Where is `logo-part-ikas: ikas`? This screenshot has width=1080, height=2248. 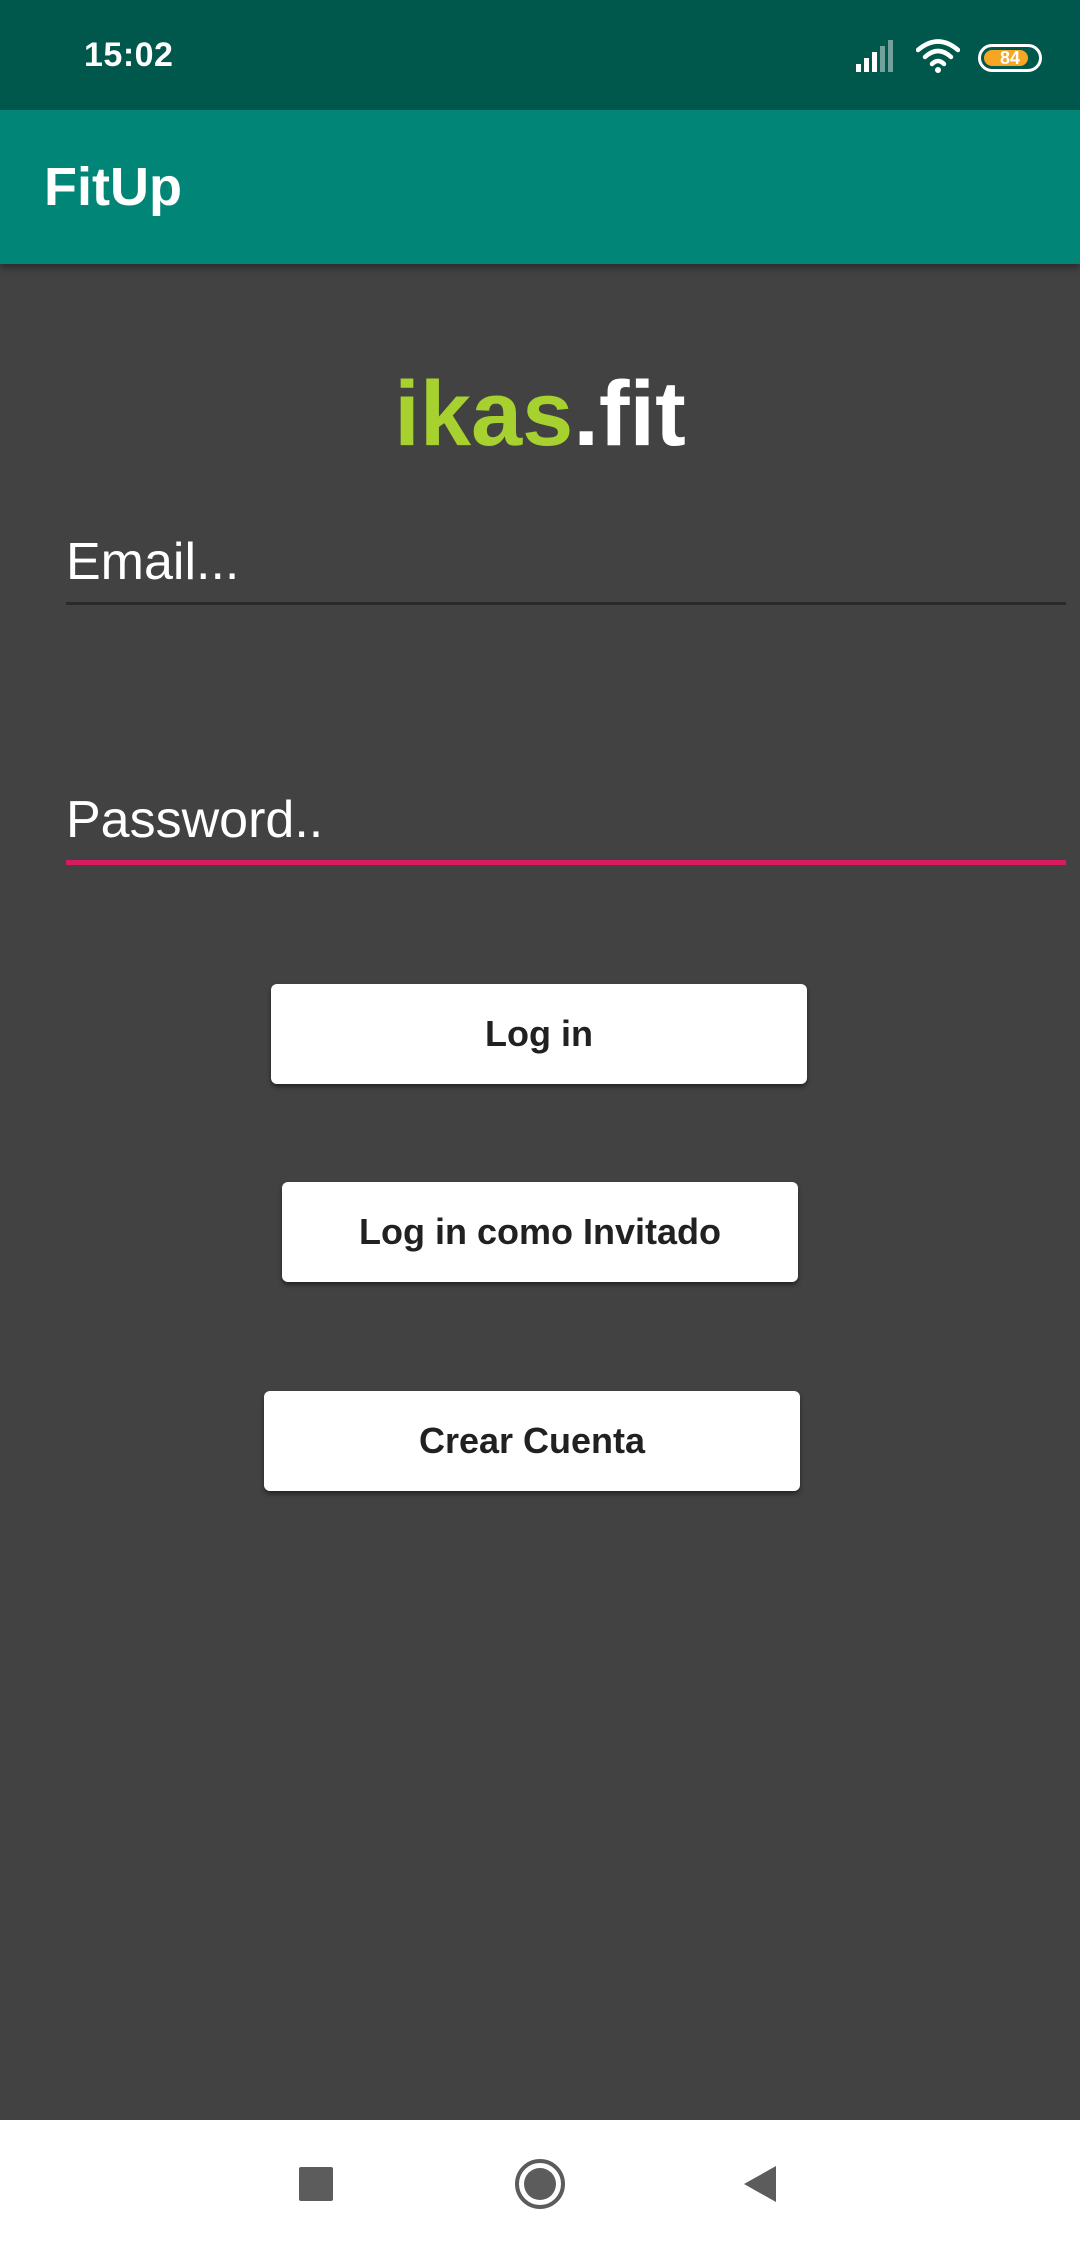 logo-part-ikas: ikas is located at coordinates (484, 414).